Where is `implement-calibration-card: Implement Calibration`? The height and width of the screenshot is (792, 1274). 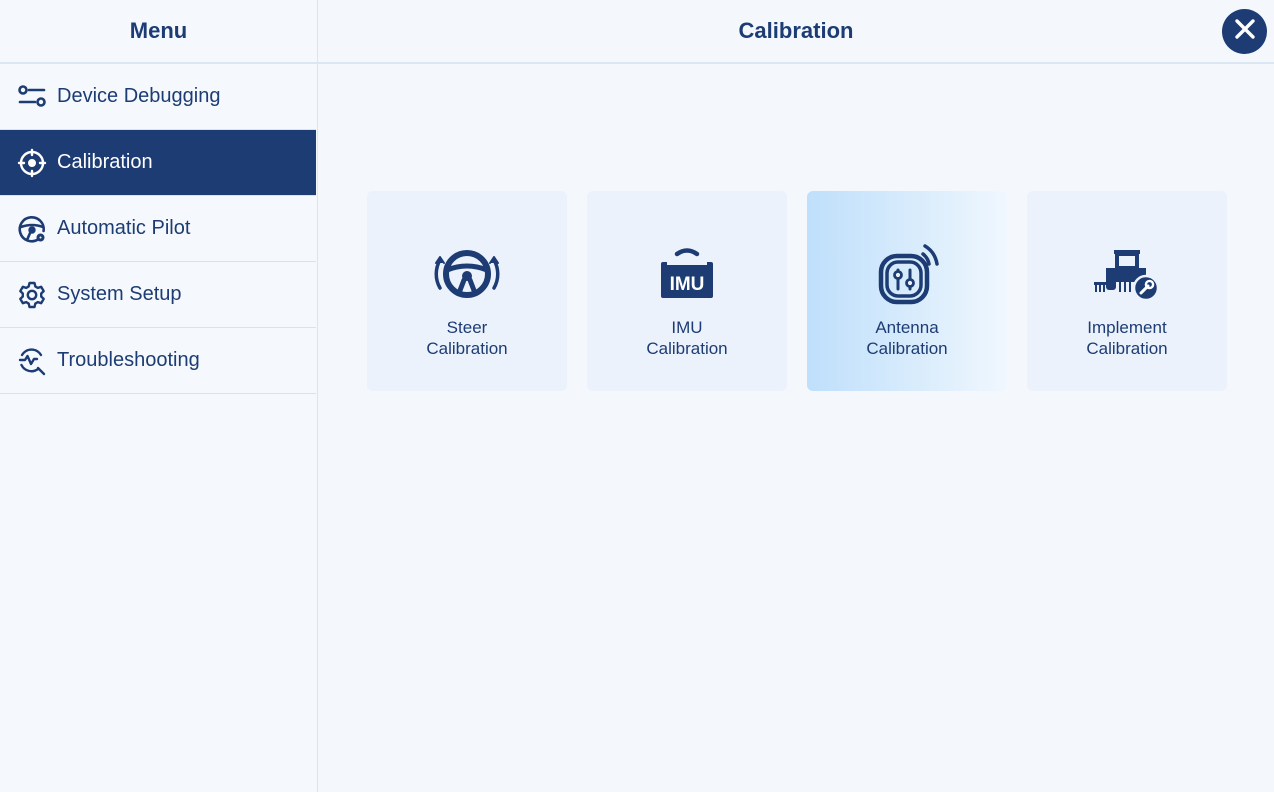 implement-calibration-card: Implement Calibration is located at coordinates (1127, 291).